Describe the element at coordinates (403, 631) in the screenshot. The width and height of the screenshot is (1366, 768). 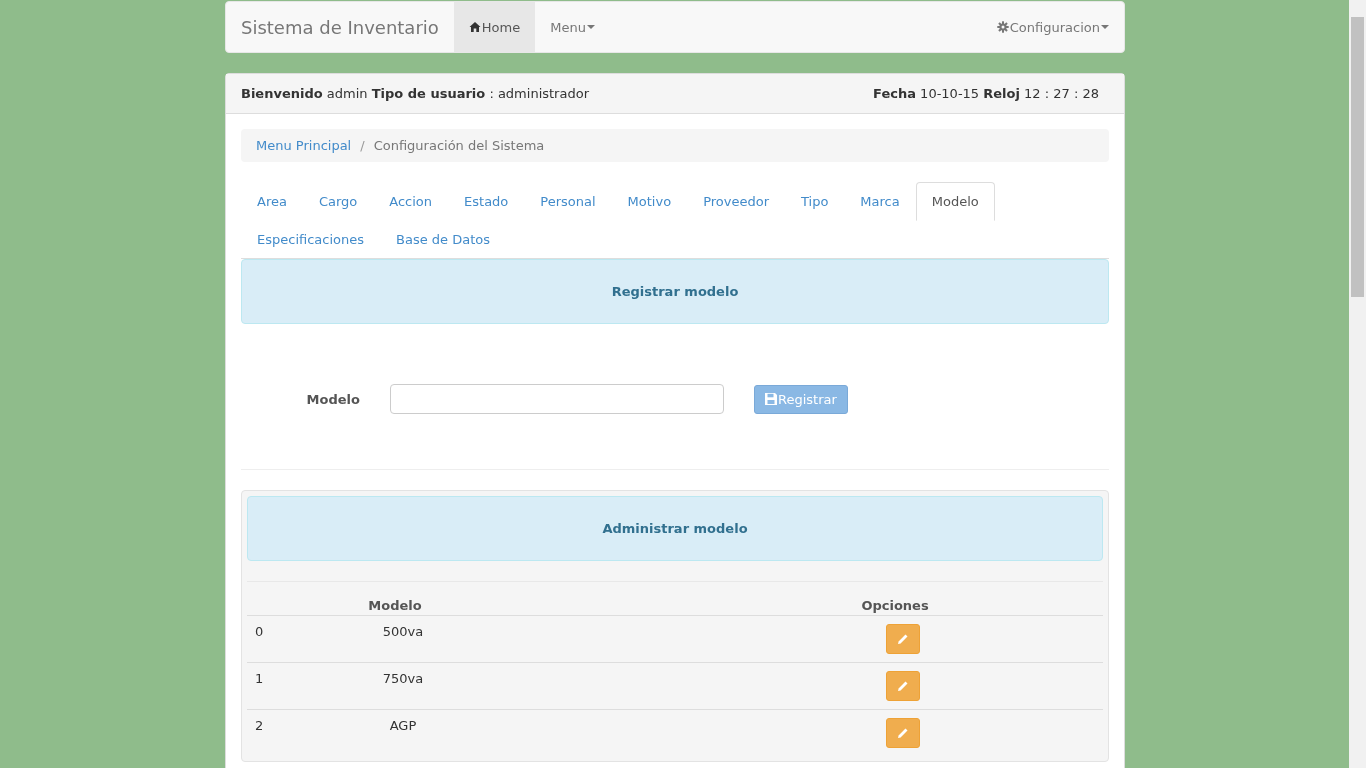
I see `table-cell: 500va` at that location.